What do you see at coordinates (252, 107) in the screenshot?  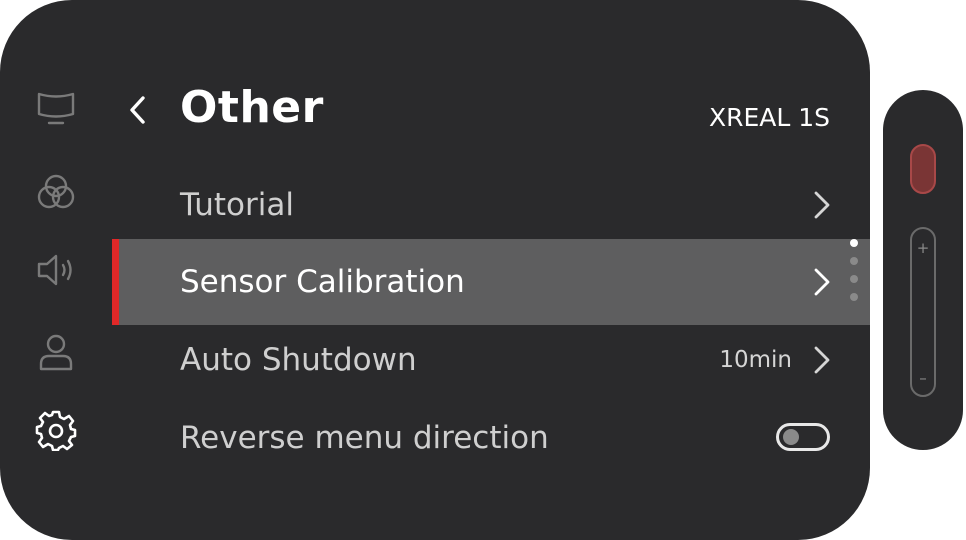 I see `page-title: Other` at bounding box center [252, 107].